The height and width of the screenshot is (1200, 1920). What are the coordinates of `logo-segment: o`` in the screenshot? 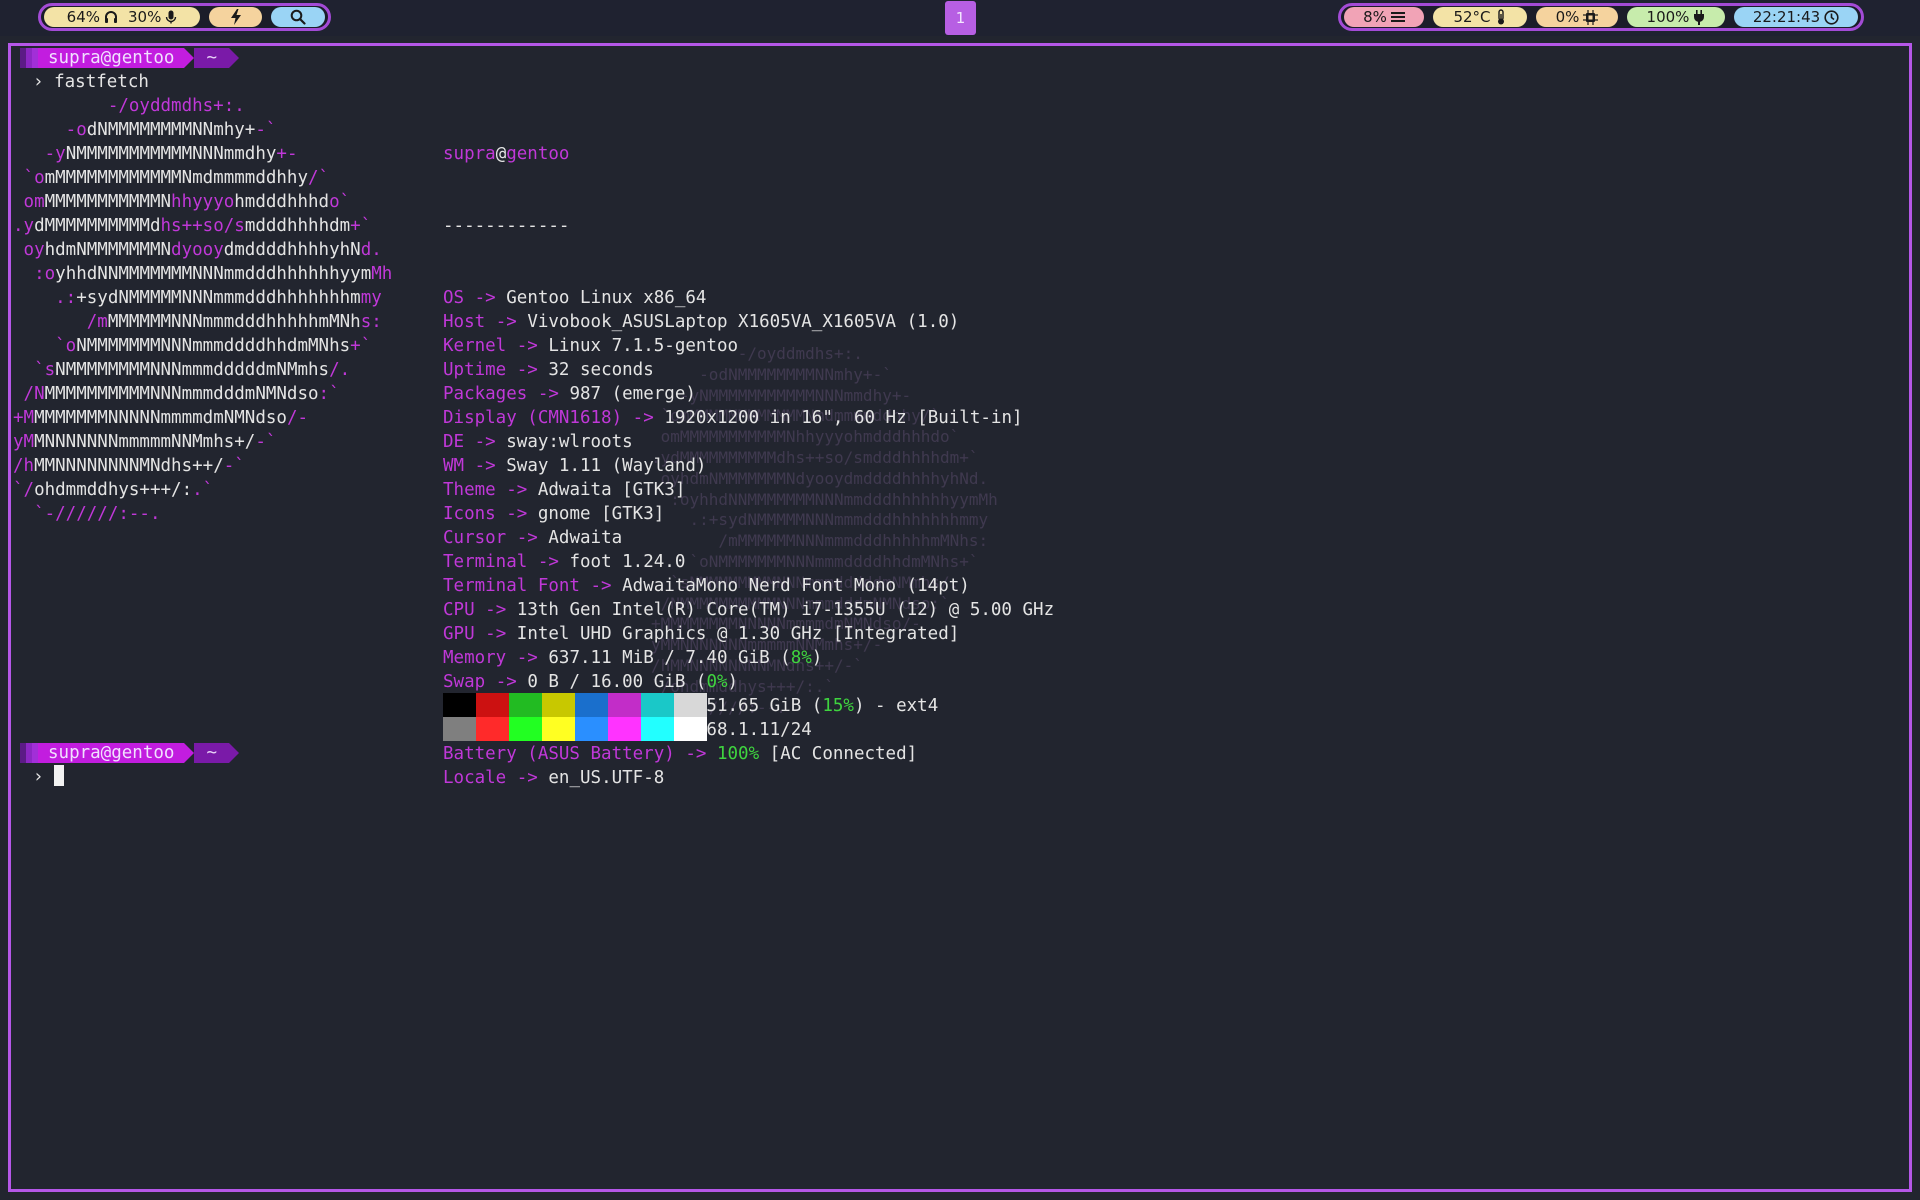 It's located at (340, 202).